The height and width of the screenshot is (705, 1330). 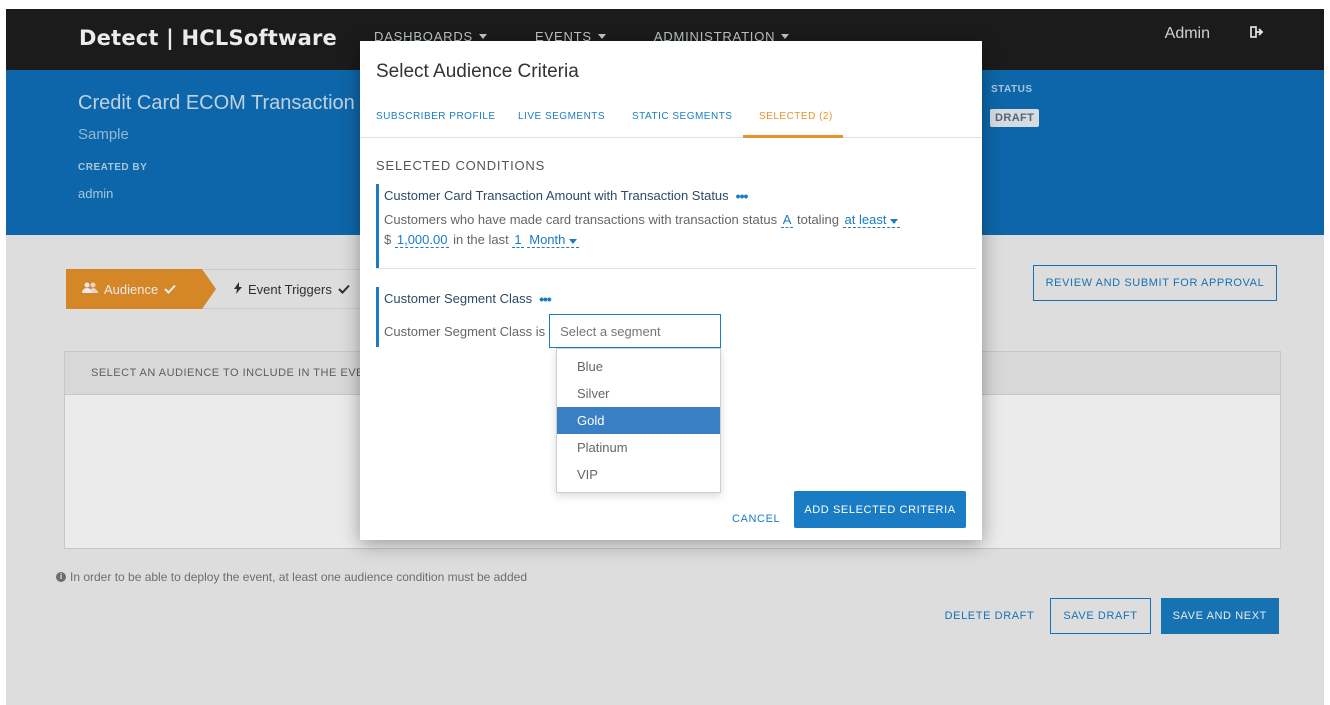 I want to click on add-selected-criteria-button: ADD SELECTED CRITERIA, so click(x=880, y=509).